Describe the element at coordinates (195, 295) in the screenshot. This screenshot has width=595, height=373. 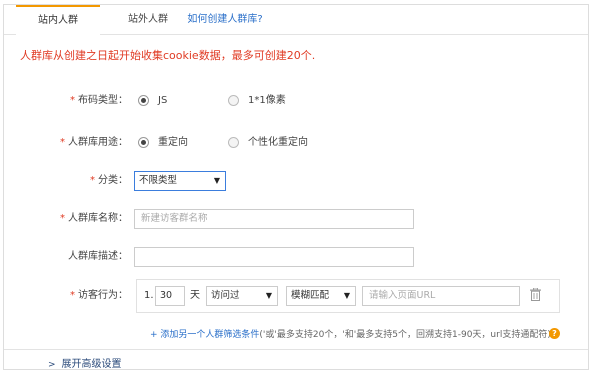
I see `days-unit: 天` at that location.